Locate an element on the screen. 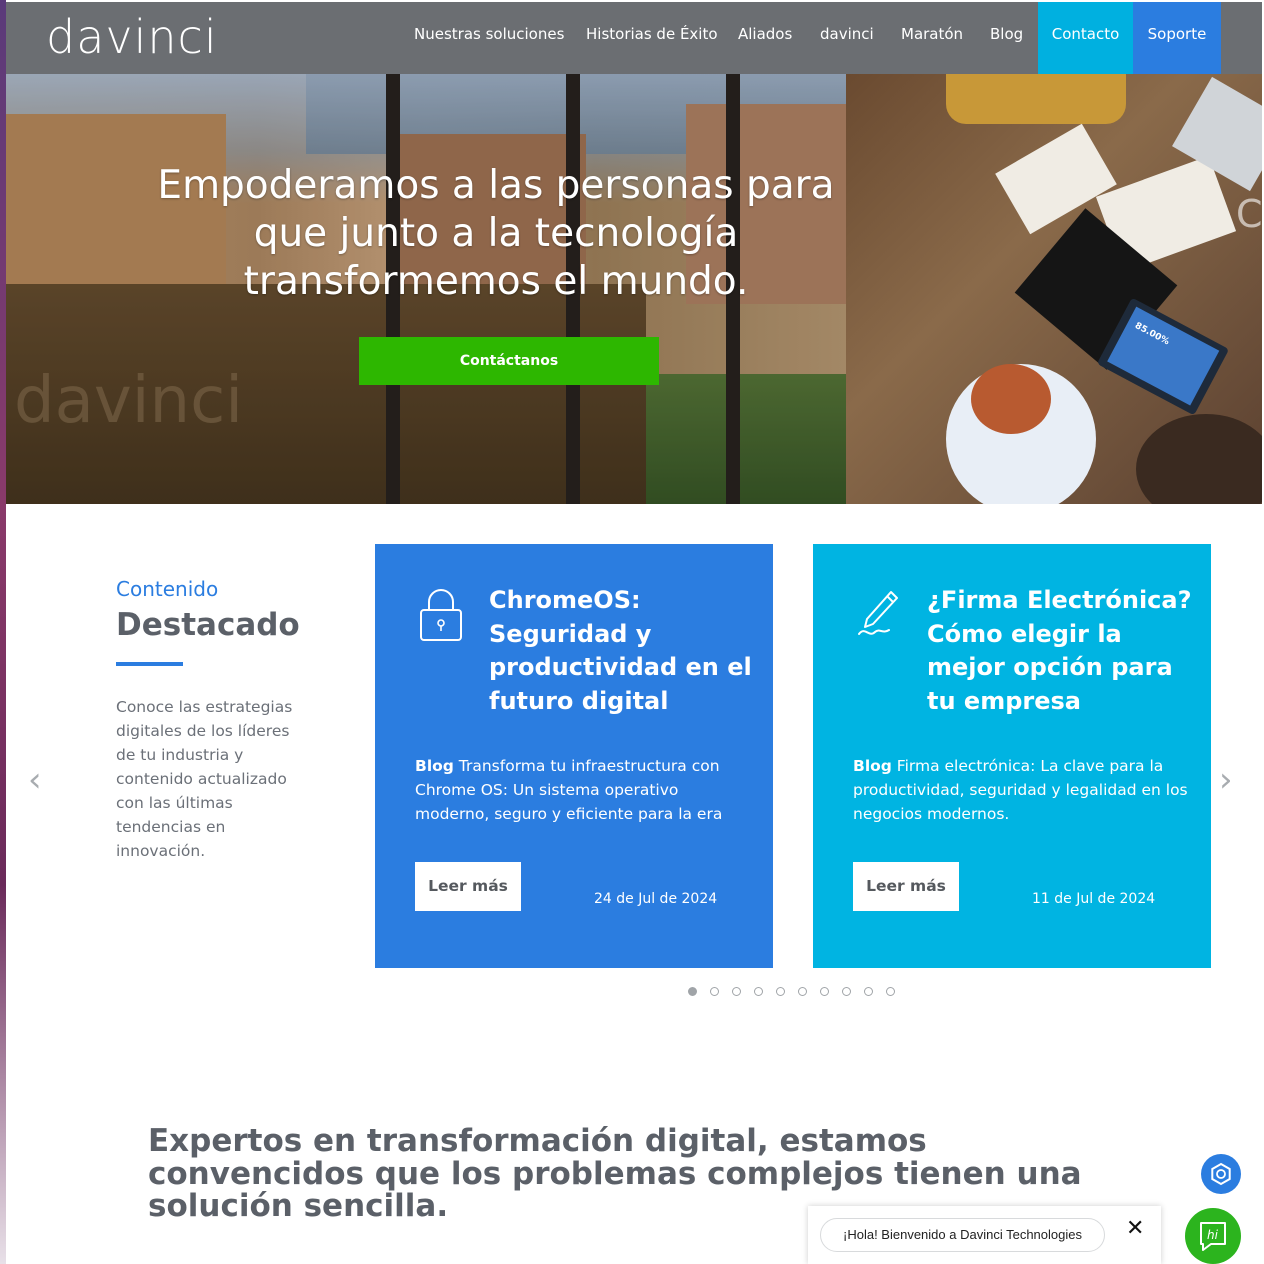 The image size is (1264, 1264). nav-davinci: davinci is located at coordinates (847, 38).